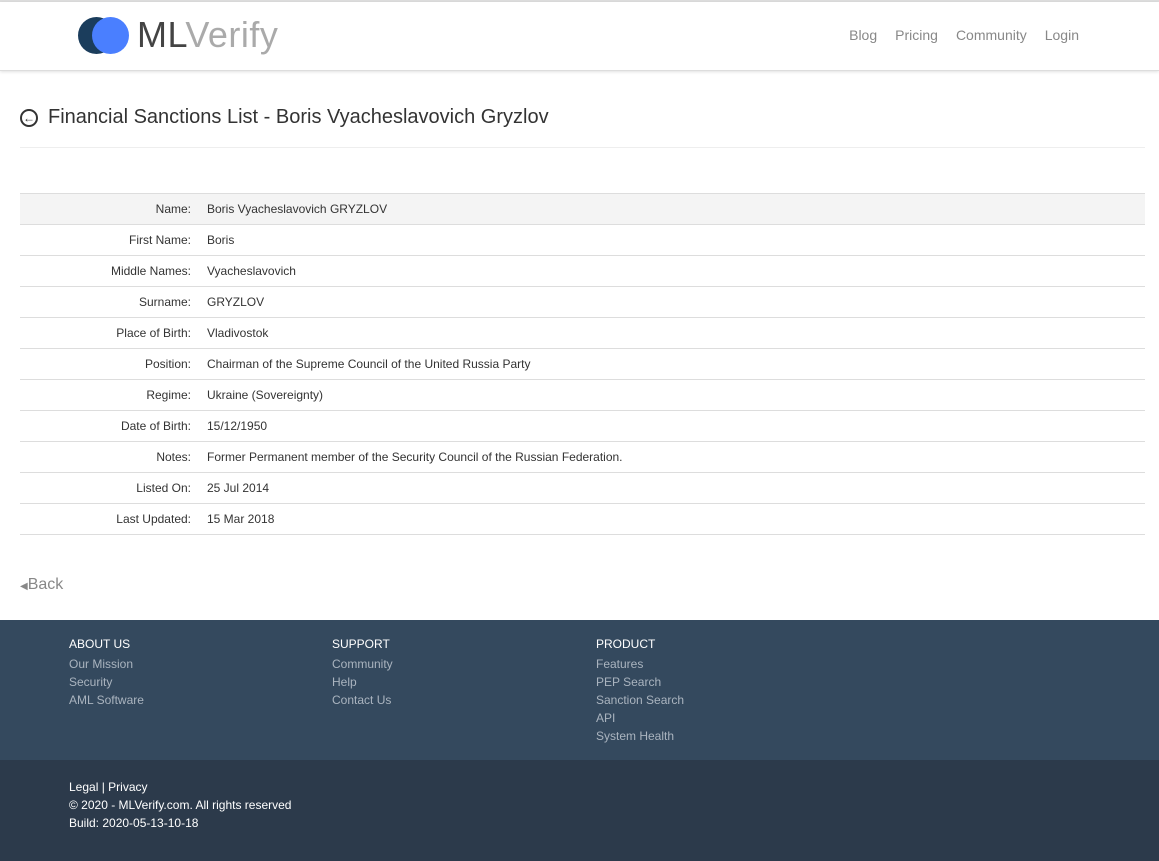  Describe the element at coordinates (265, 395) in the screenshot. I see `field-value: Ukraine (Sovereignty)` at that location.